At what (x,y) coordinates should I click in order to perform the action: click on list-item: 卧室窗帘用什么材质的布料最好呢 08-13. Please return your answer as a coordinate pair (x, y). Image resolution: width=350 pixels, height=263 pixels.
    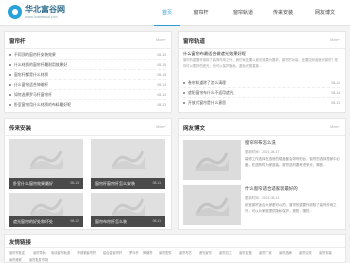
    Looking at the image, I should click on (87, 105).